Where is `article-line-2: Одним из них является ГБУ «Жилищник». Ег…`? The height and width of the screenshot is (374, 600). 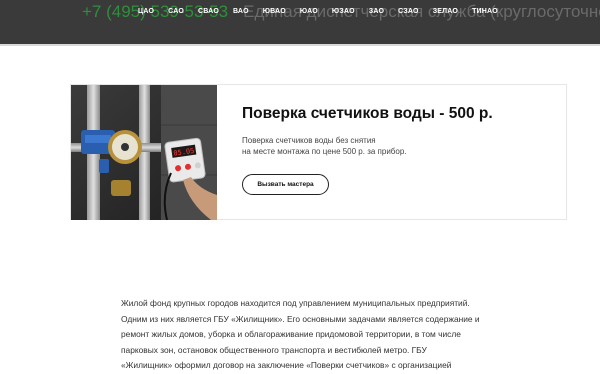 article-line-2: Одним из них является ГБУ «Жилищник». Ег… is located at coordinates (300, 318).